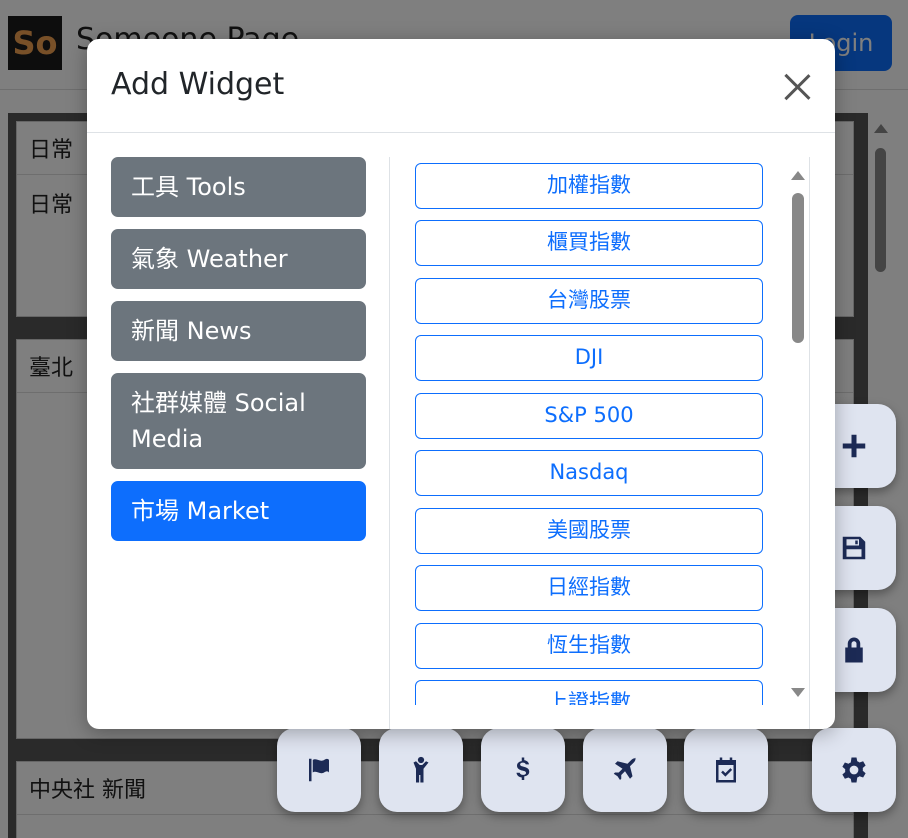  Describe the element at coordinates (589, 301) in the screenshot. I see `widget-option-button: 台灣股票` at that location.